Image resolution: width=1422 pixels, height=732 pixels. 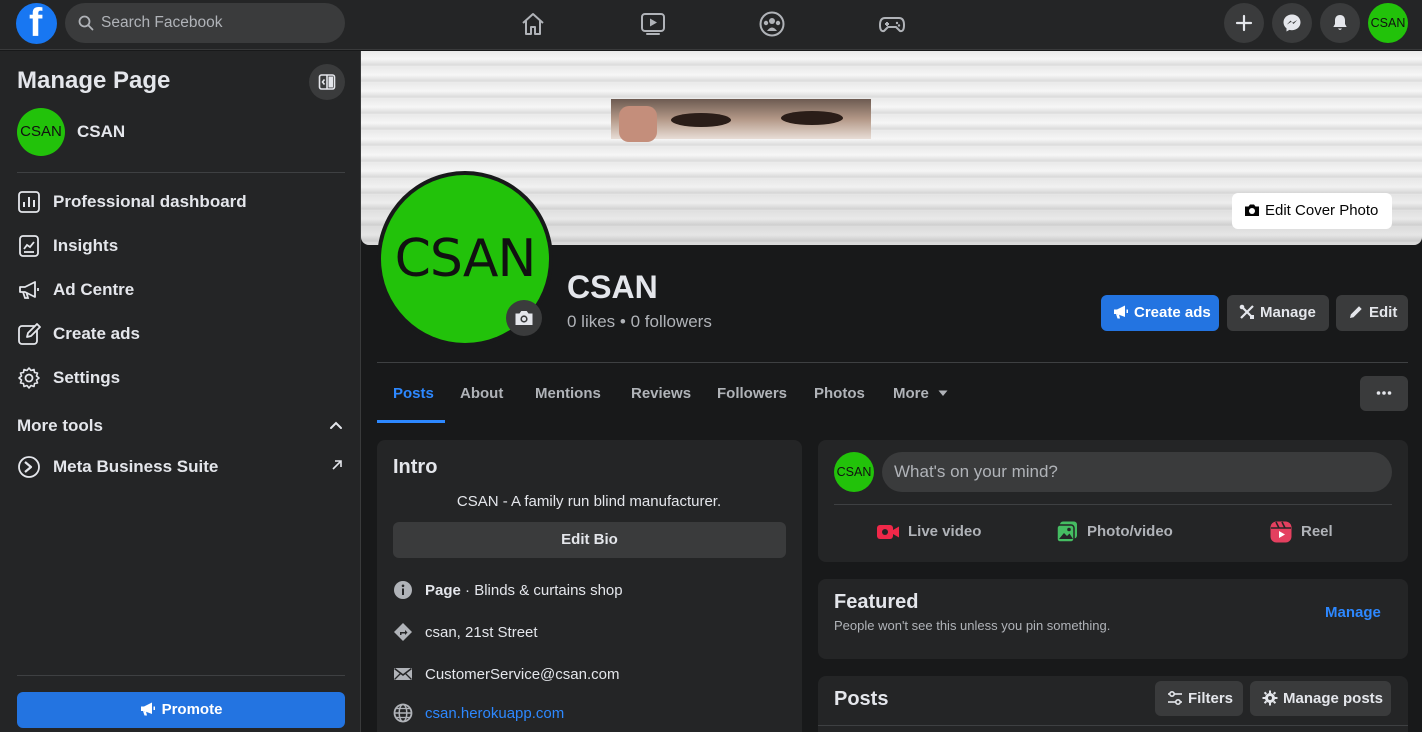 I want to click on more-dots-icon, so click(x=1384, y=393).